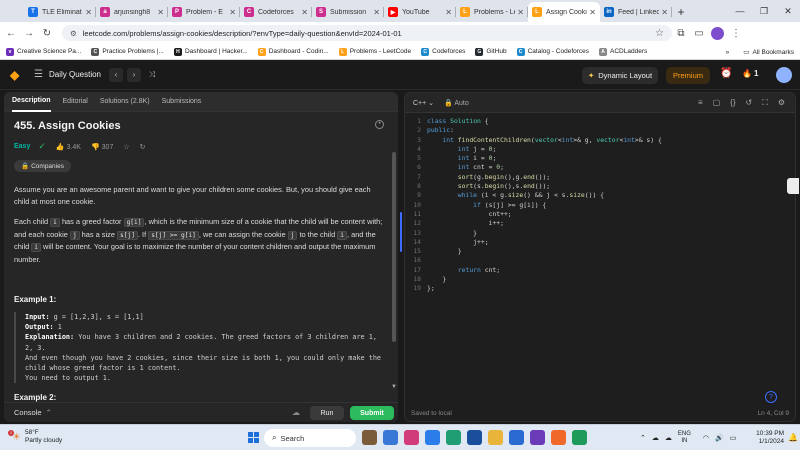 The width and height of the screenshot is (800, 450). Describe the element at coordinates (75, 102) in the screenshot. I see `tab-editorial: Editorial` at that location.